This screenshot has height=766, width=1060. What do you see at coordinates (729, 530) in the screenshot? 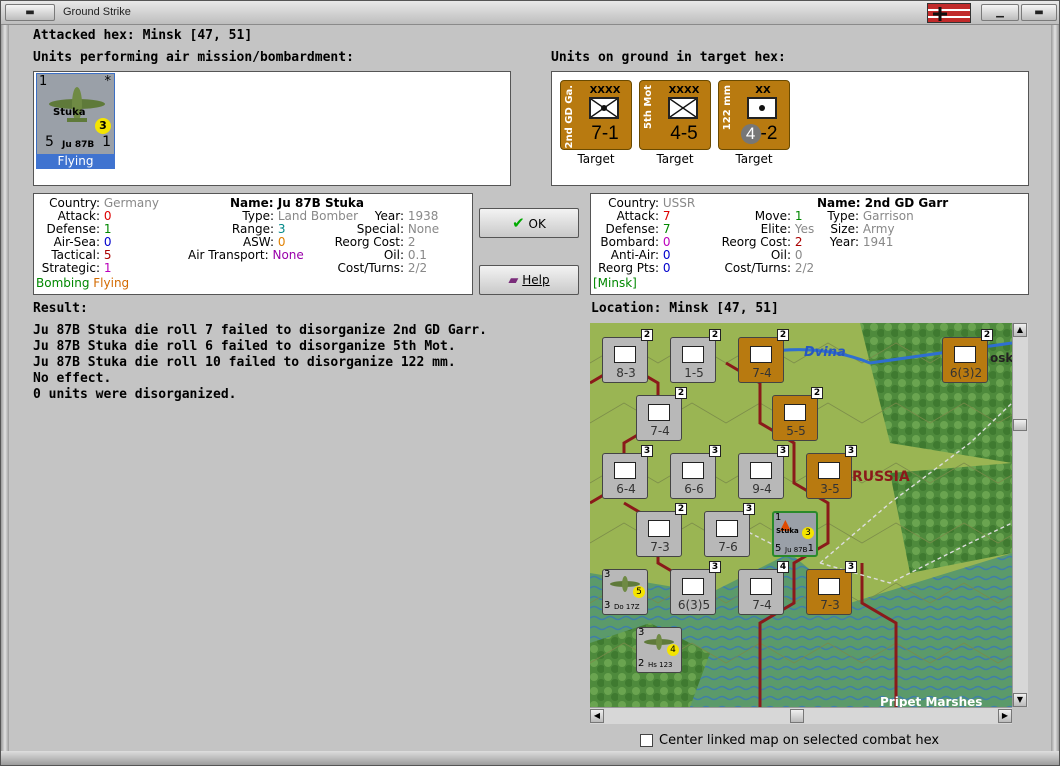
I see `map-counter: 3 7-6` at bounding box center [729, 530].